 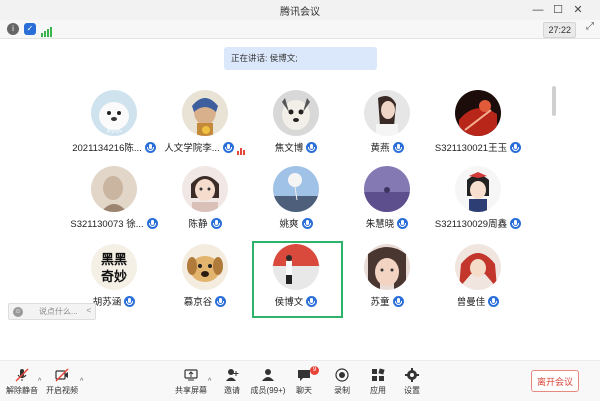 I want to click on gear-icon, so click(x=412, y=375).